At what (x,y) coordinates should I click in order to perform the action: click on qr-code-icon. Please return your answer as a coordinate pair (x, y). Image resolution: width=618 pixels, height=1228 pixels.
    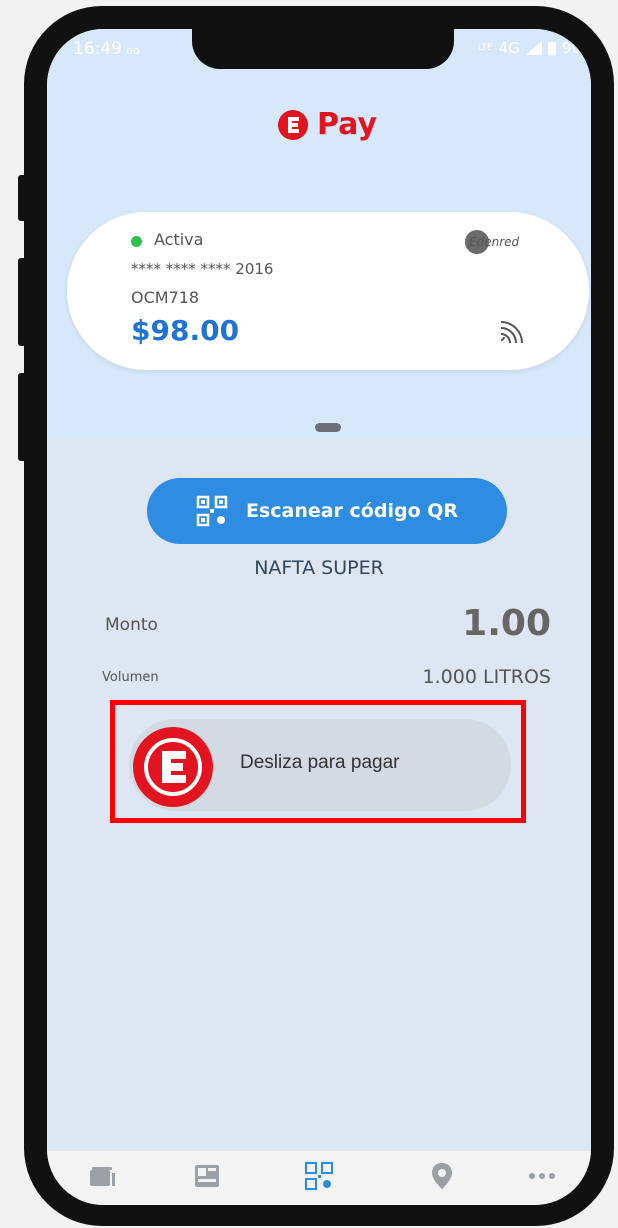
    Looking at the image, I should click on (212, 511).